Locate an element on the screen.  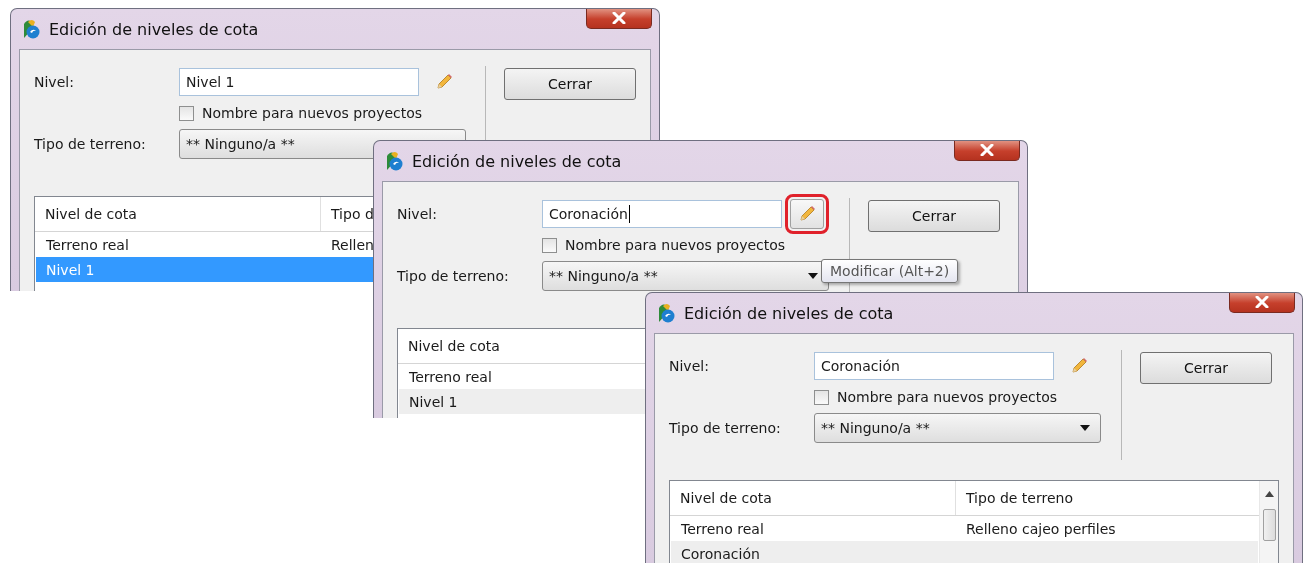
column-header: Tipo de terreno is located at coordinates (1014, 498).